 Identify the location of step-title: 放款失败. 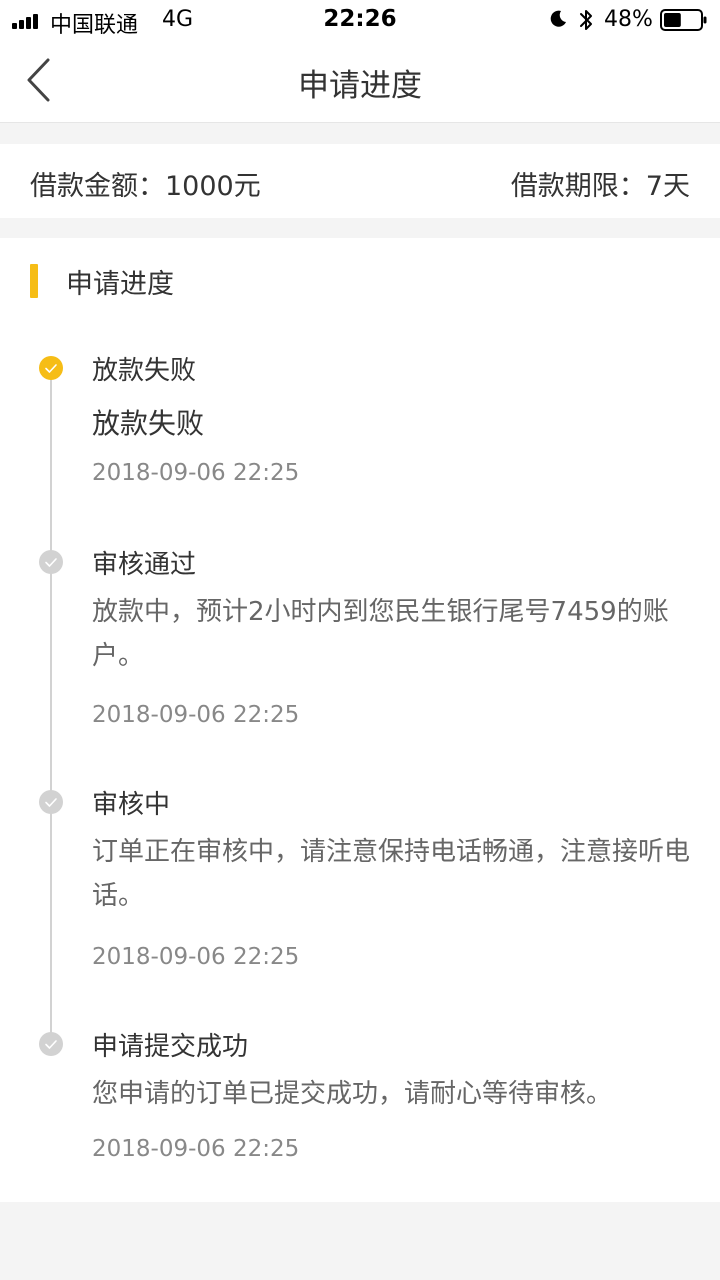
(144, 371).